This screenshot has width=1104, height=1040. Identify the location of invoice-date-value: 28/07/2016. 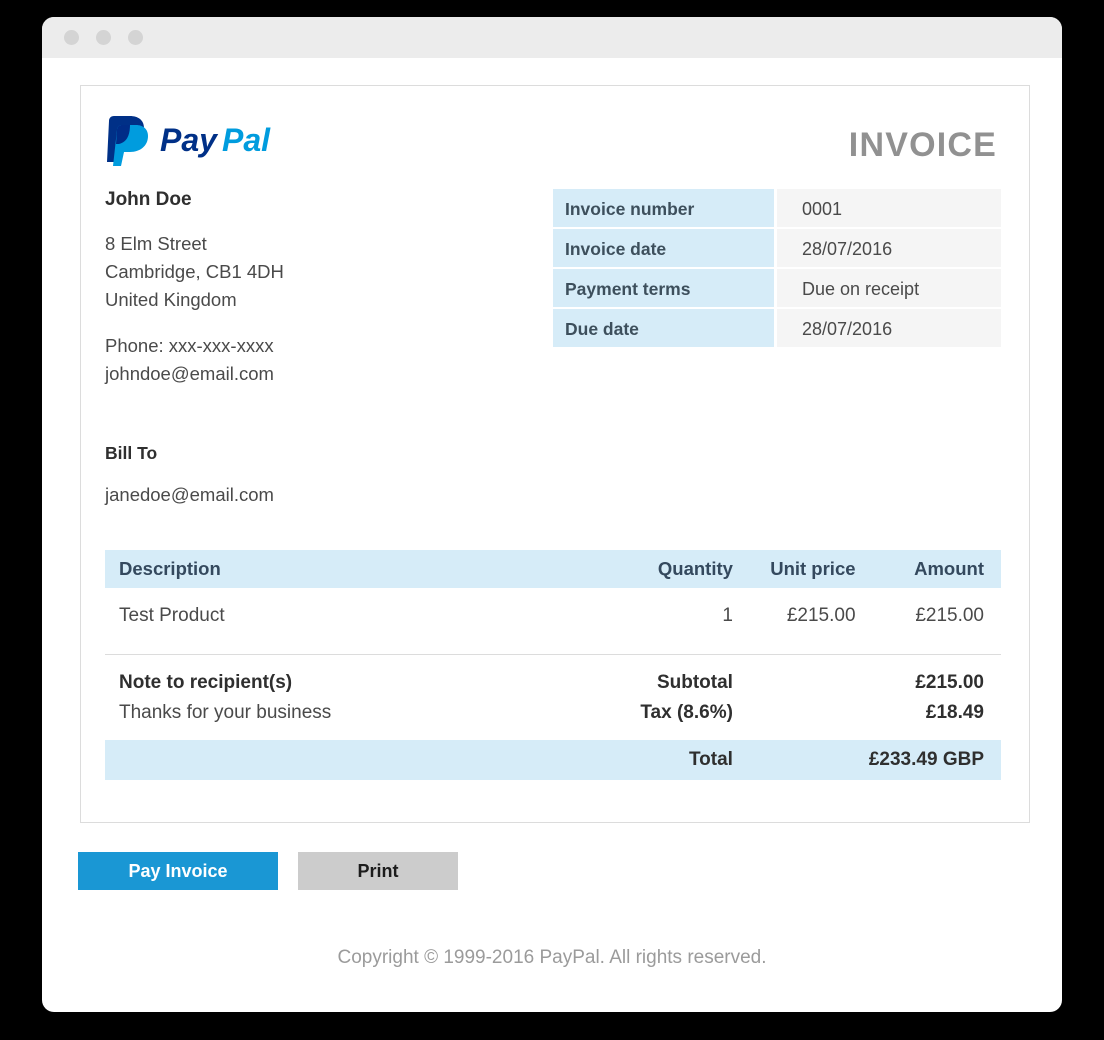
(889, 248).